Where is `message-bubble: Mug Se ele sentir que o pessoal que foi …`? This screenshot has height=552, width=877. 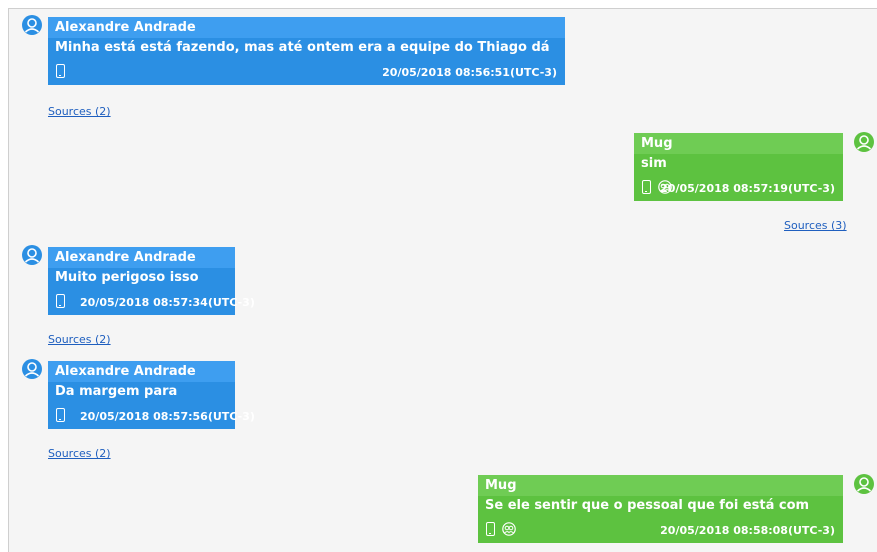
message-bubble: Mug Se ele sentir que o pessoal que foi … is located at coordinates (660, 509).